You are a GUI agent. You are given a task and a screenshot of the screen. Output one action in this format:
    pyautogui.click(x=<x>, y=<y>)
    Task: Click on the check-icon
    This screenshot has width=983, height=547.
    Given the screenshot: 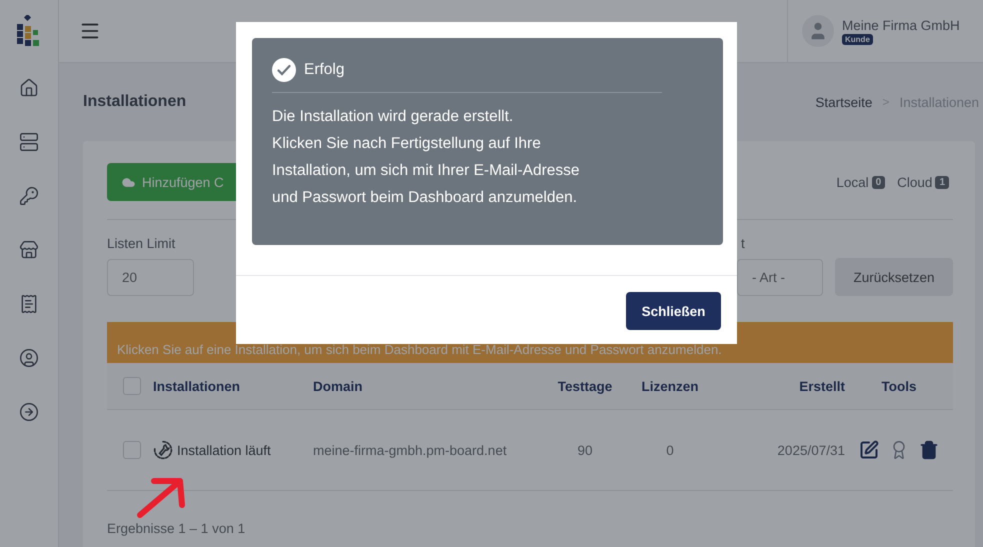 What is the action you would take?
    pyautogui.click(x=284, y=70)
    